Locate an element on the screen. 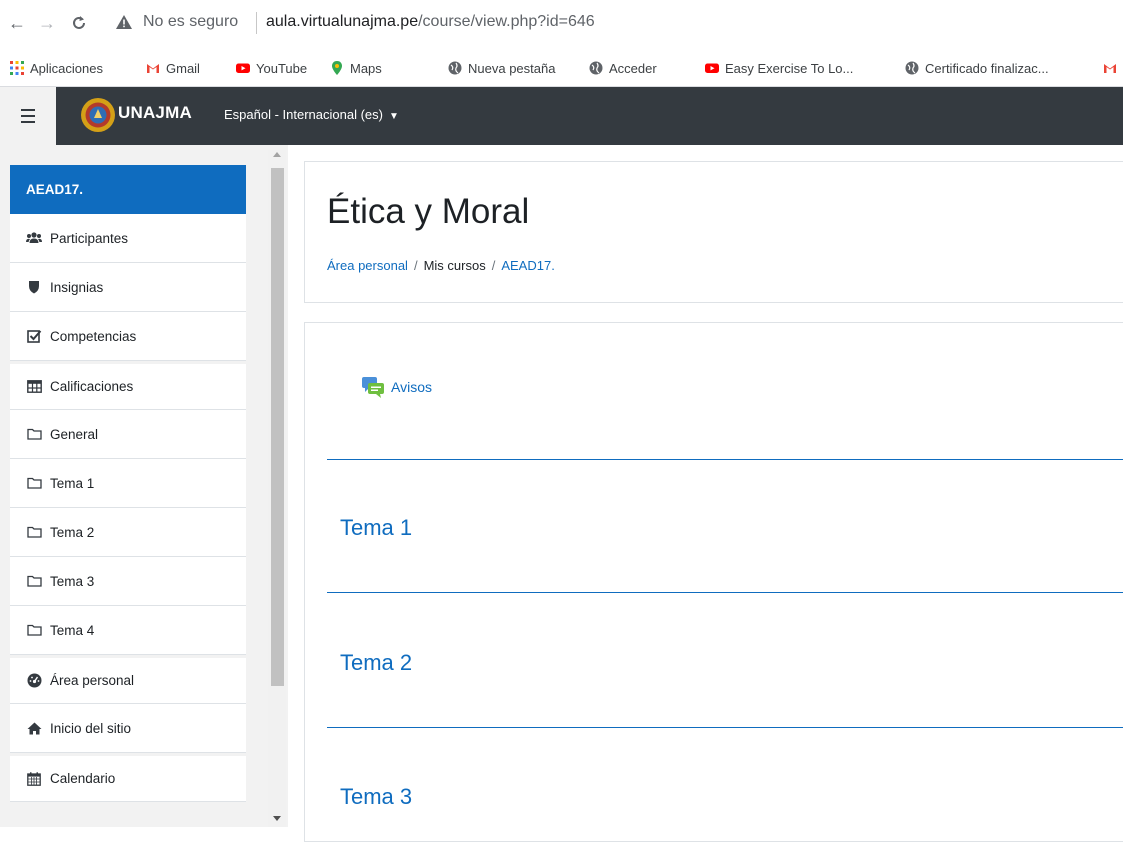  drawer-item-label: Calendario is located at coordinates (83, 778).